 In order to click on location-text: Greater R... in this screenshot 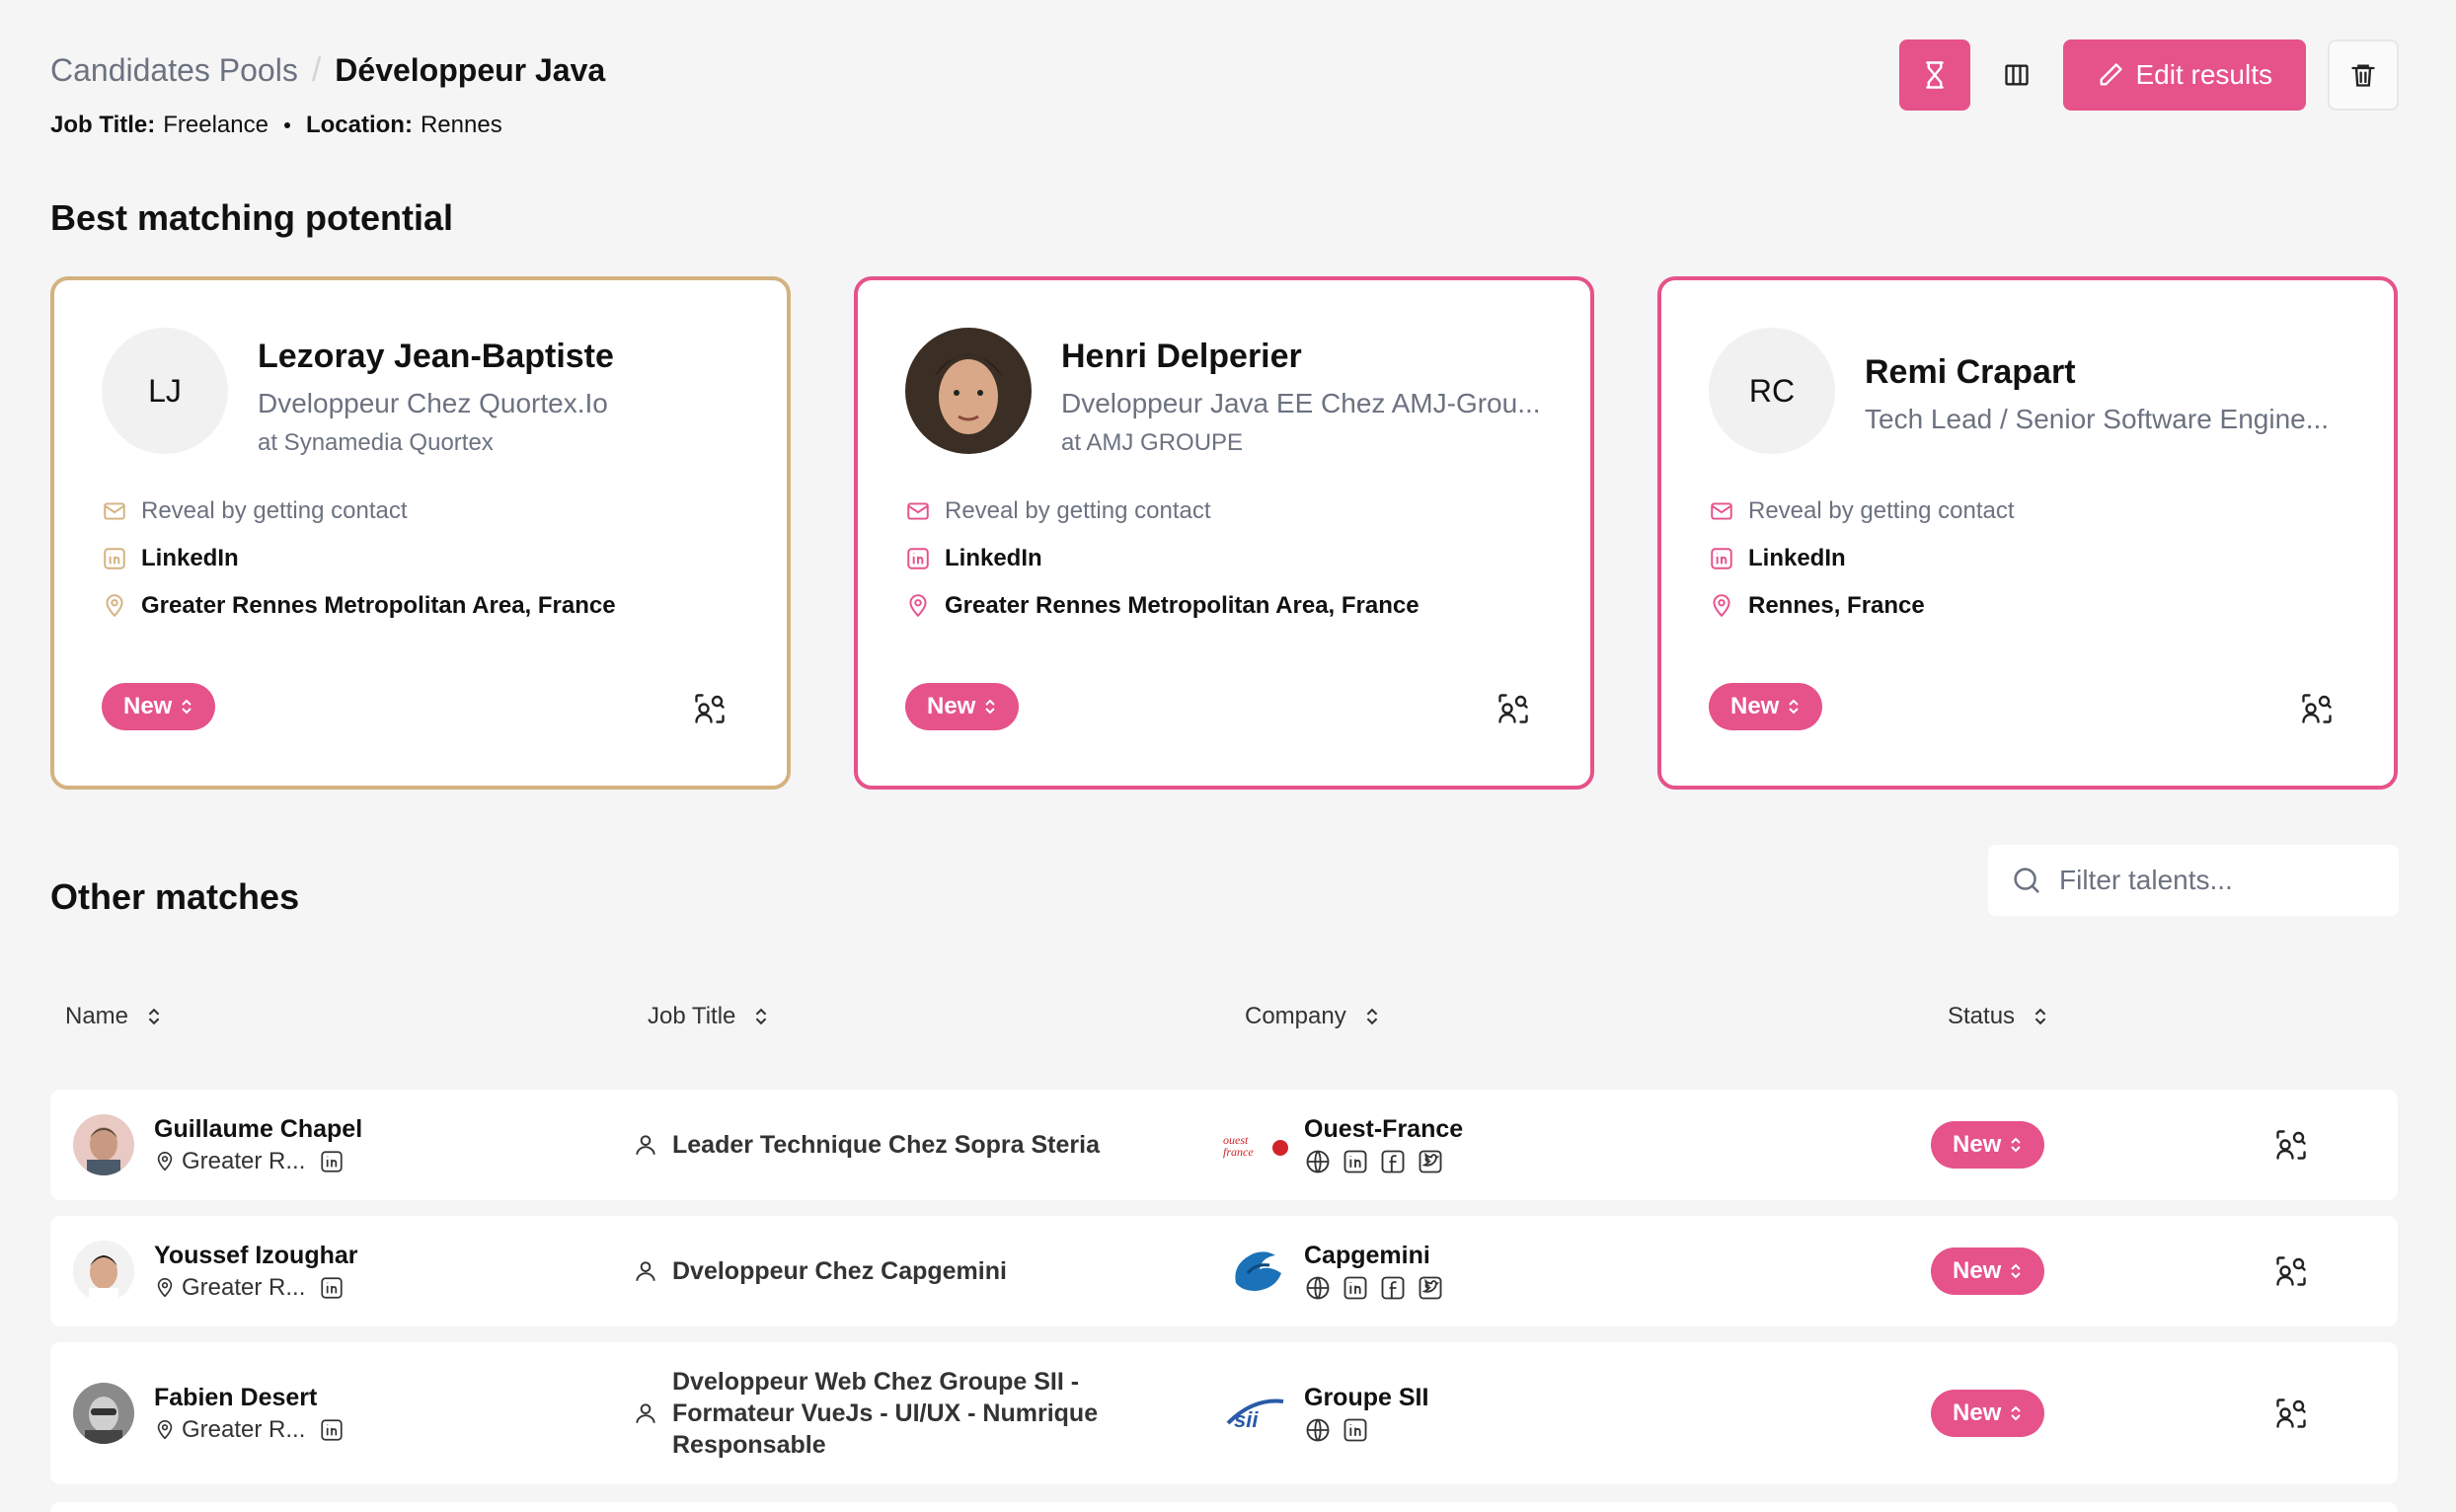, I will do `click(244, 1287)`.